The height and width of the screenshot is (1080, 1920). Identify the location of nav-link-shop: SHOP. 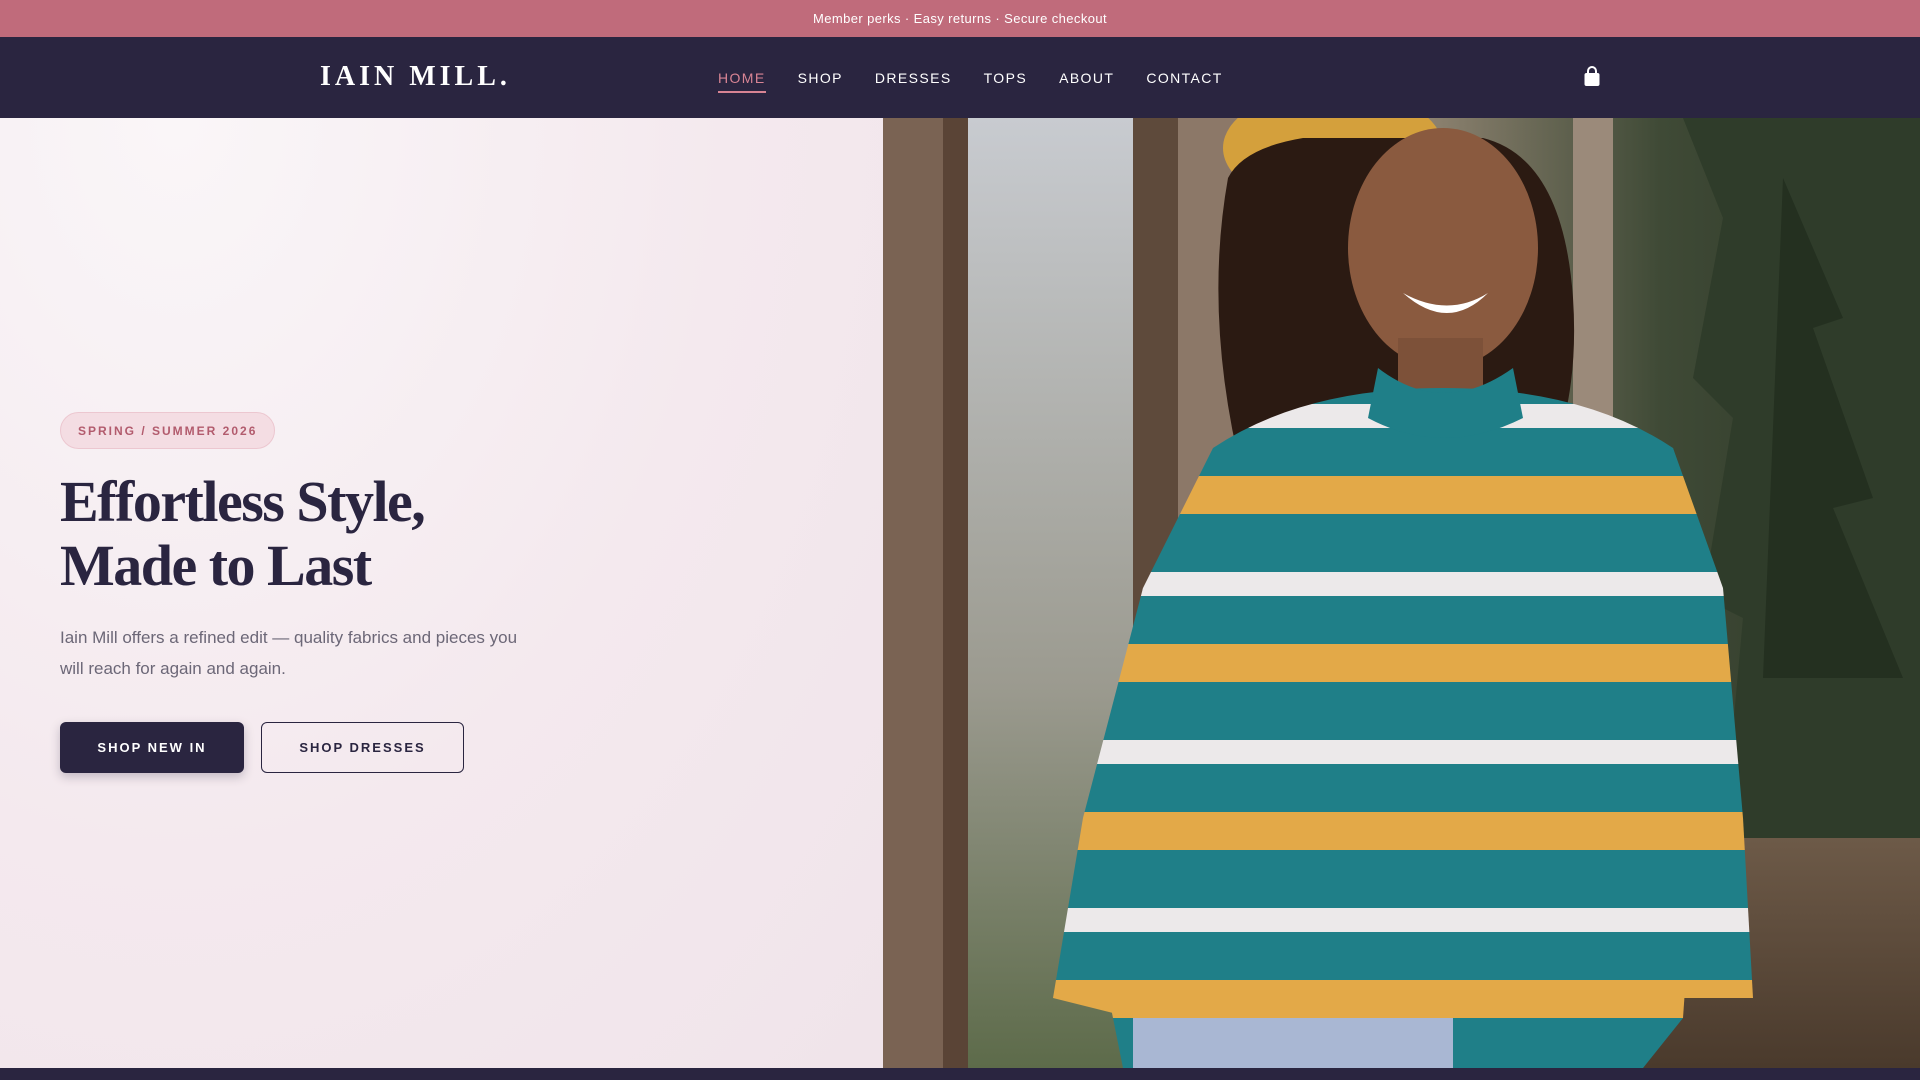
(820, 78).